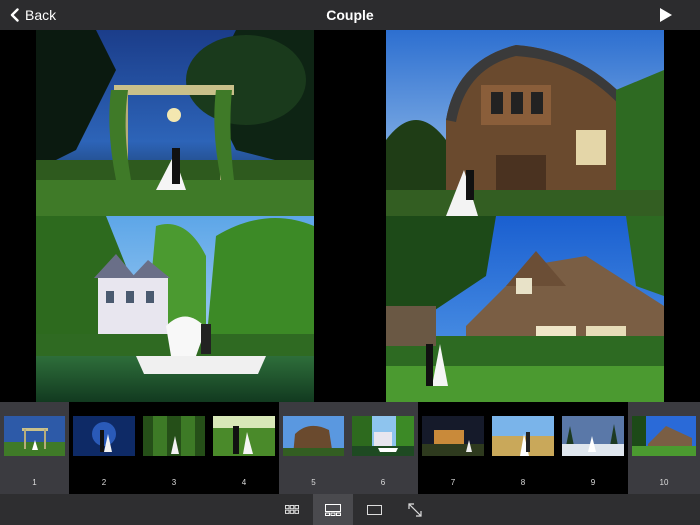 The height and width of the screenshot is (525, 700). I want to click on play-icon, so click(666, 15).